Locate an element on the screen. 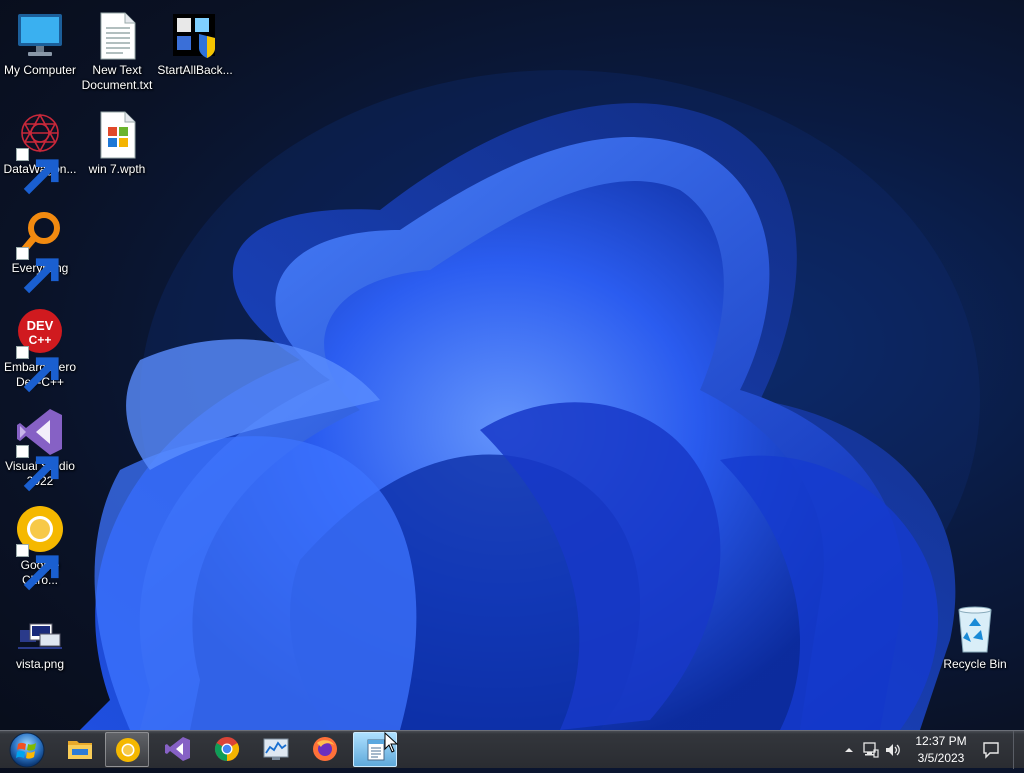  recycle-bin-icon is located at coordinates (975, 630).